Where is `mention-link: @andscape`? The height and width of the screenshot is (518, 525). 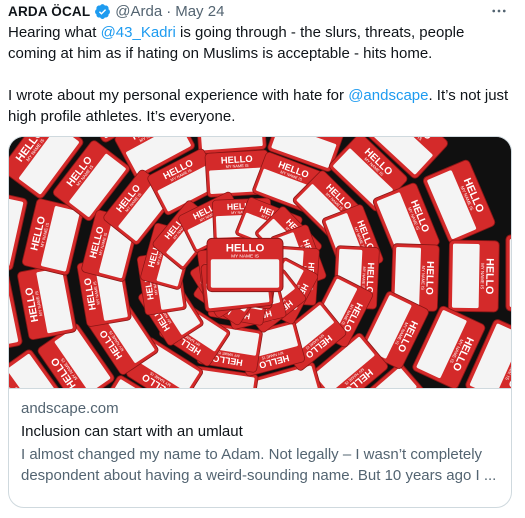 mention-link: @andscape is located at coordinates (388, 95).